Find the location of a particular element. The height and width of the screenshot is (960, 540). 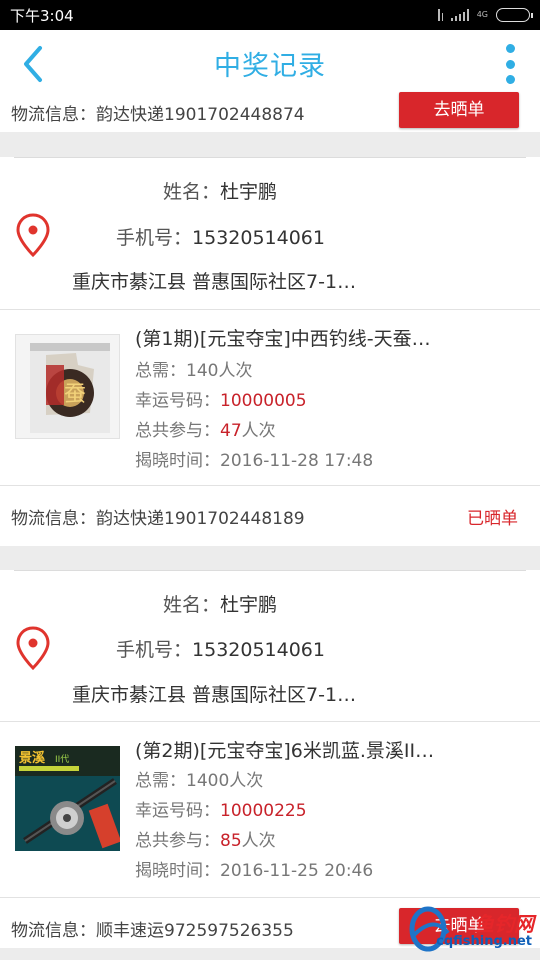

svg-text: 蚕 is located at coordinates (75, 394).